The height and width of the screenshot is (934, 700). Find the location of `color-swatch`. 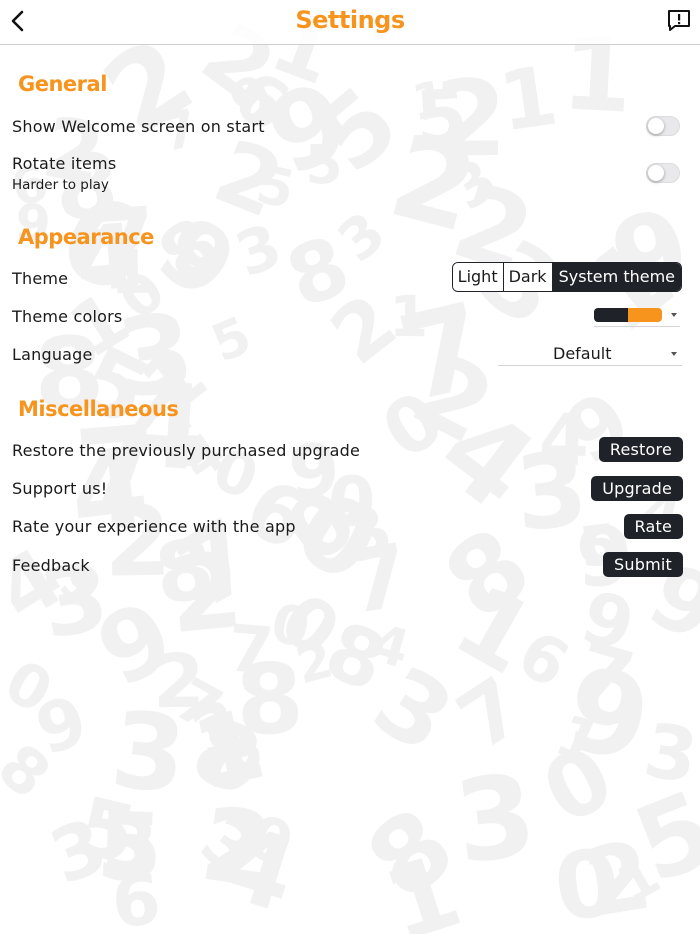

color-swatch is located at coordinates (628, 315).